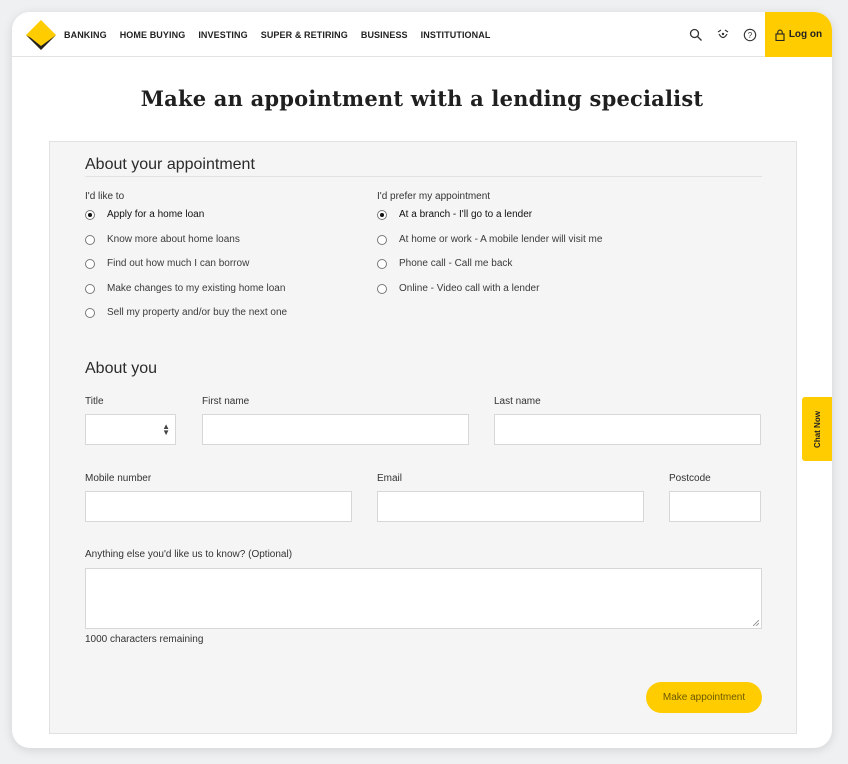 Image resolution: width=848 pixels, height=764 pixels. What do you see at coordinates (690, 478) in the screenshot?
I see `postcode-label: Postcode` at bounding box center [690, 478].